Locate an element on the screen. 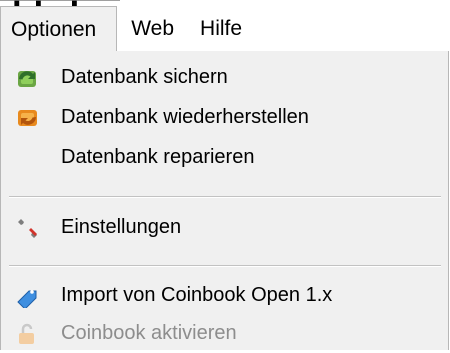 The width and height of the screenshot is (450, 353). lock-icon is located at coordinates (28, 334).